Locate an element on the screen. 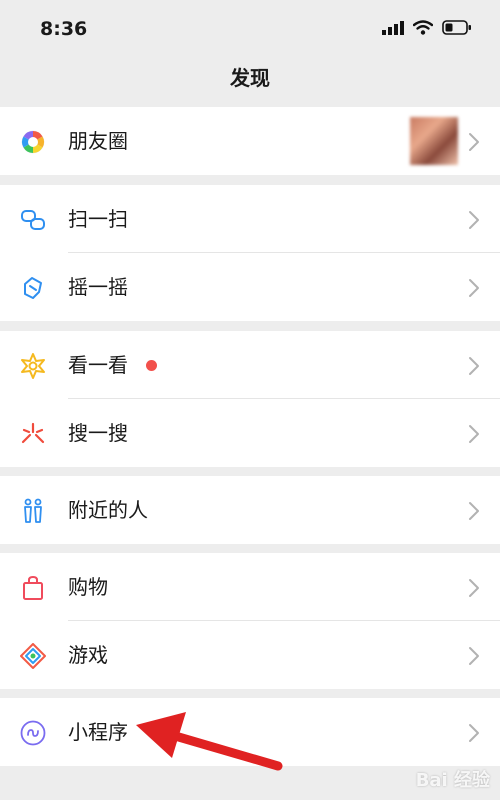 This screenshot has height=800, width=500. status-time: 8:36 is located at coordinates (64, 29).